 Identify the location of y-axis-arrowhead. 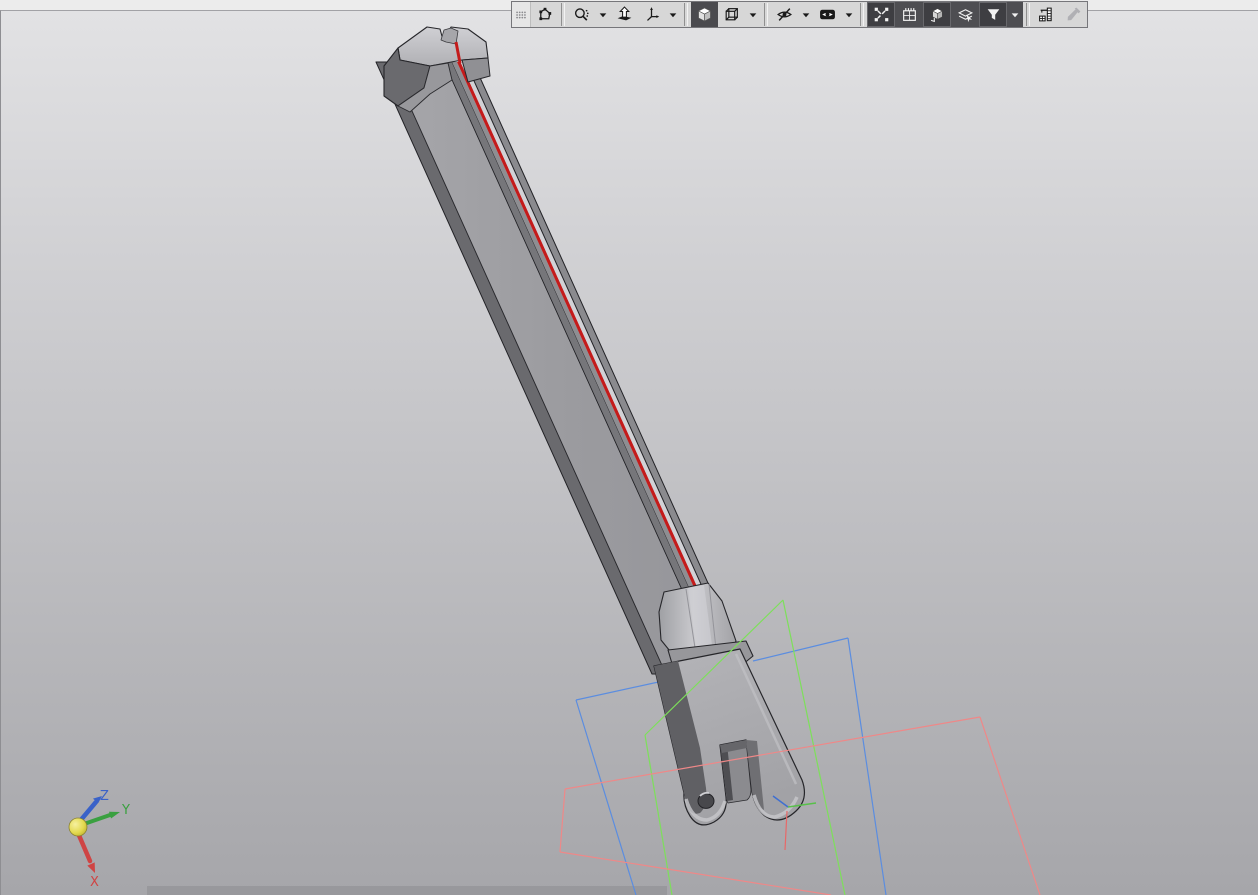
(114, 815).